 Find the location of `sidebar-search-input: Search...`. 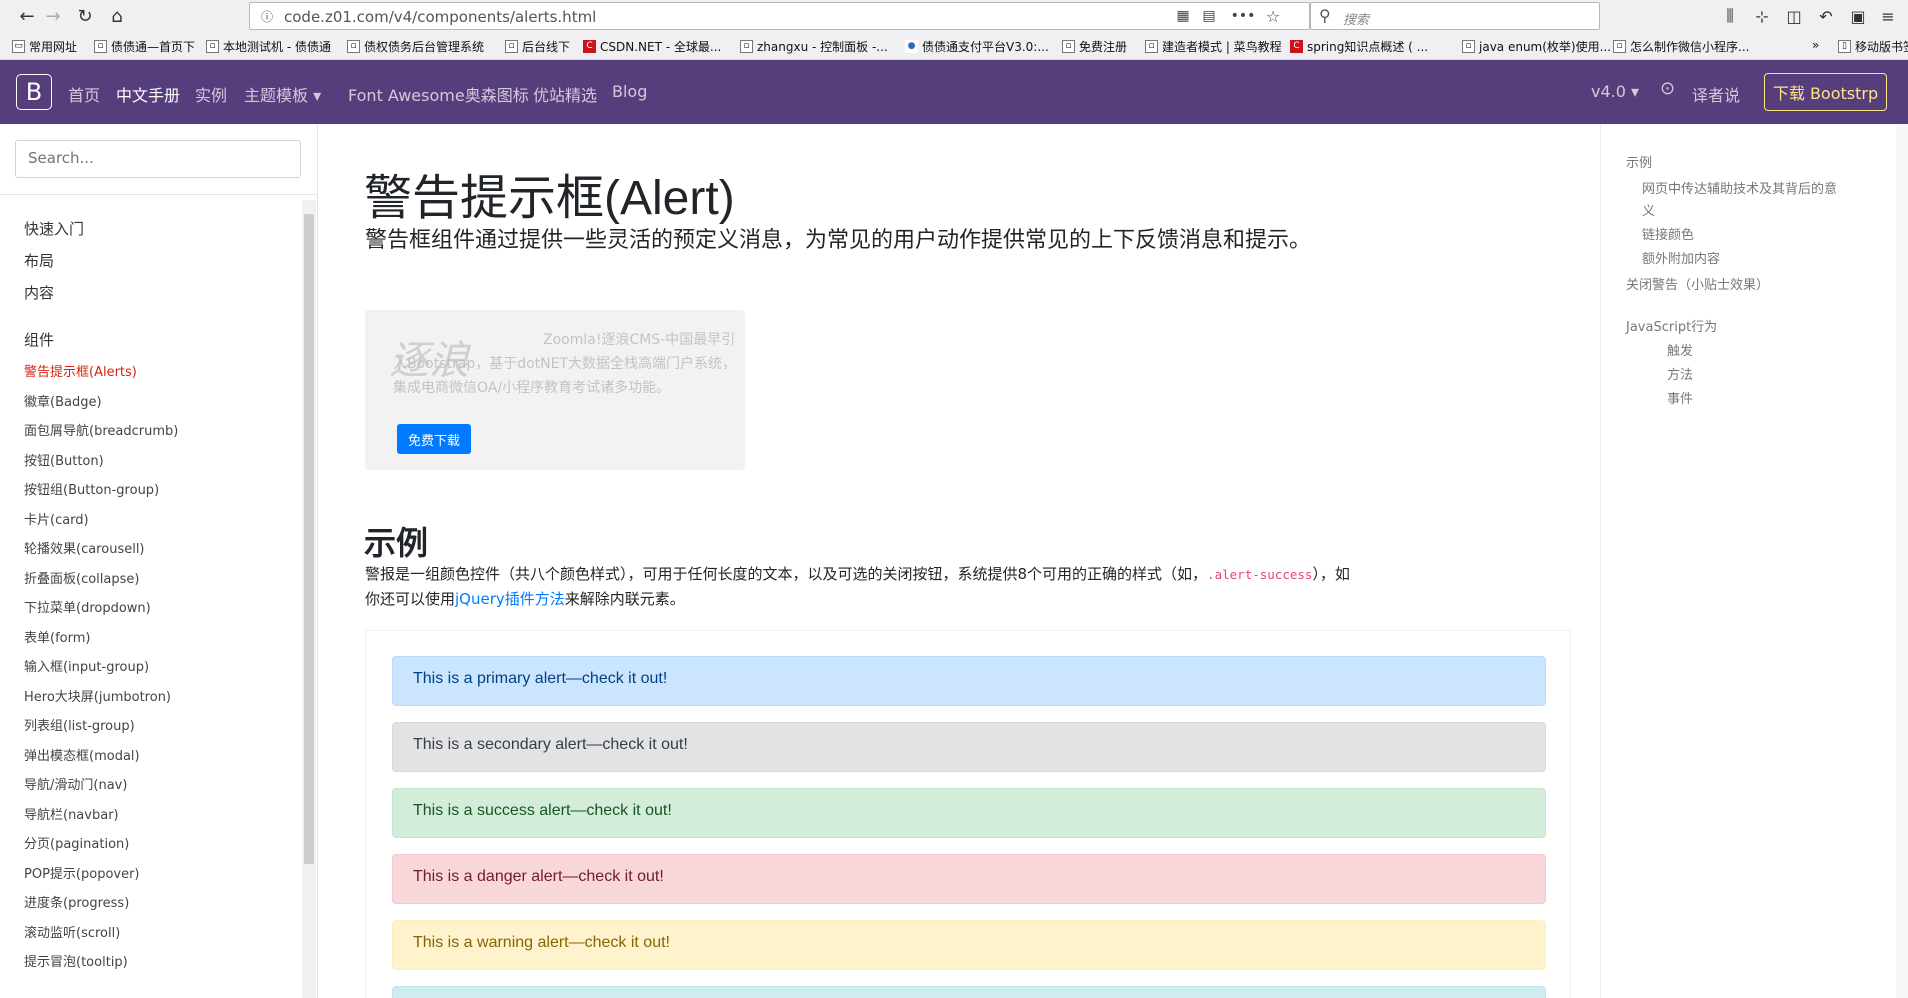

sidebar-search-input: Search... is located at coordinates (158, 159).